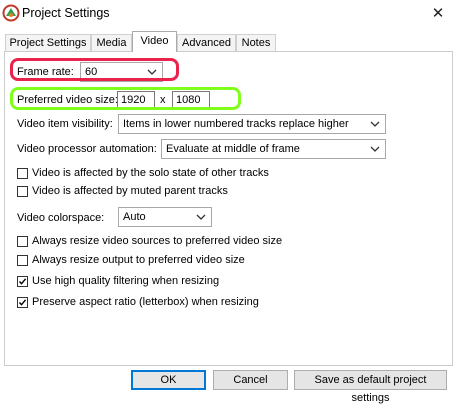  What do you see at coordinates (11, 13) in the screenshot?
I see `reaper-logo-icon` at bounding box center [11, 13].